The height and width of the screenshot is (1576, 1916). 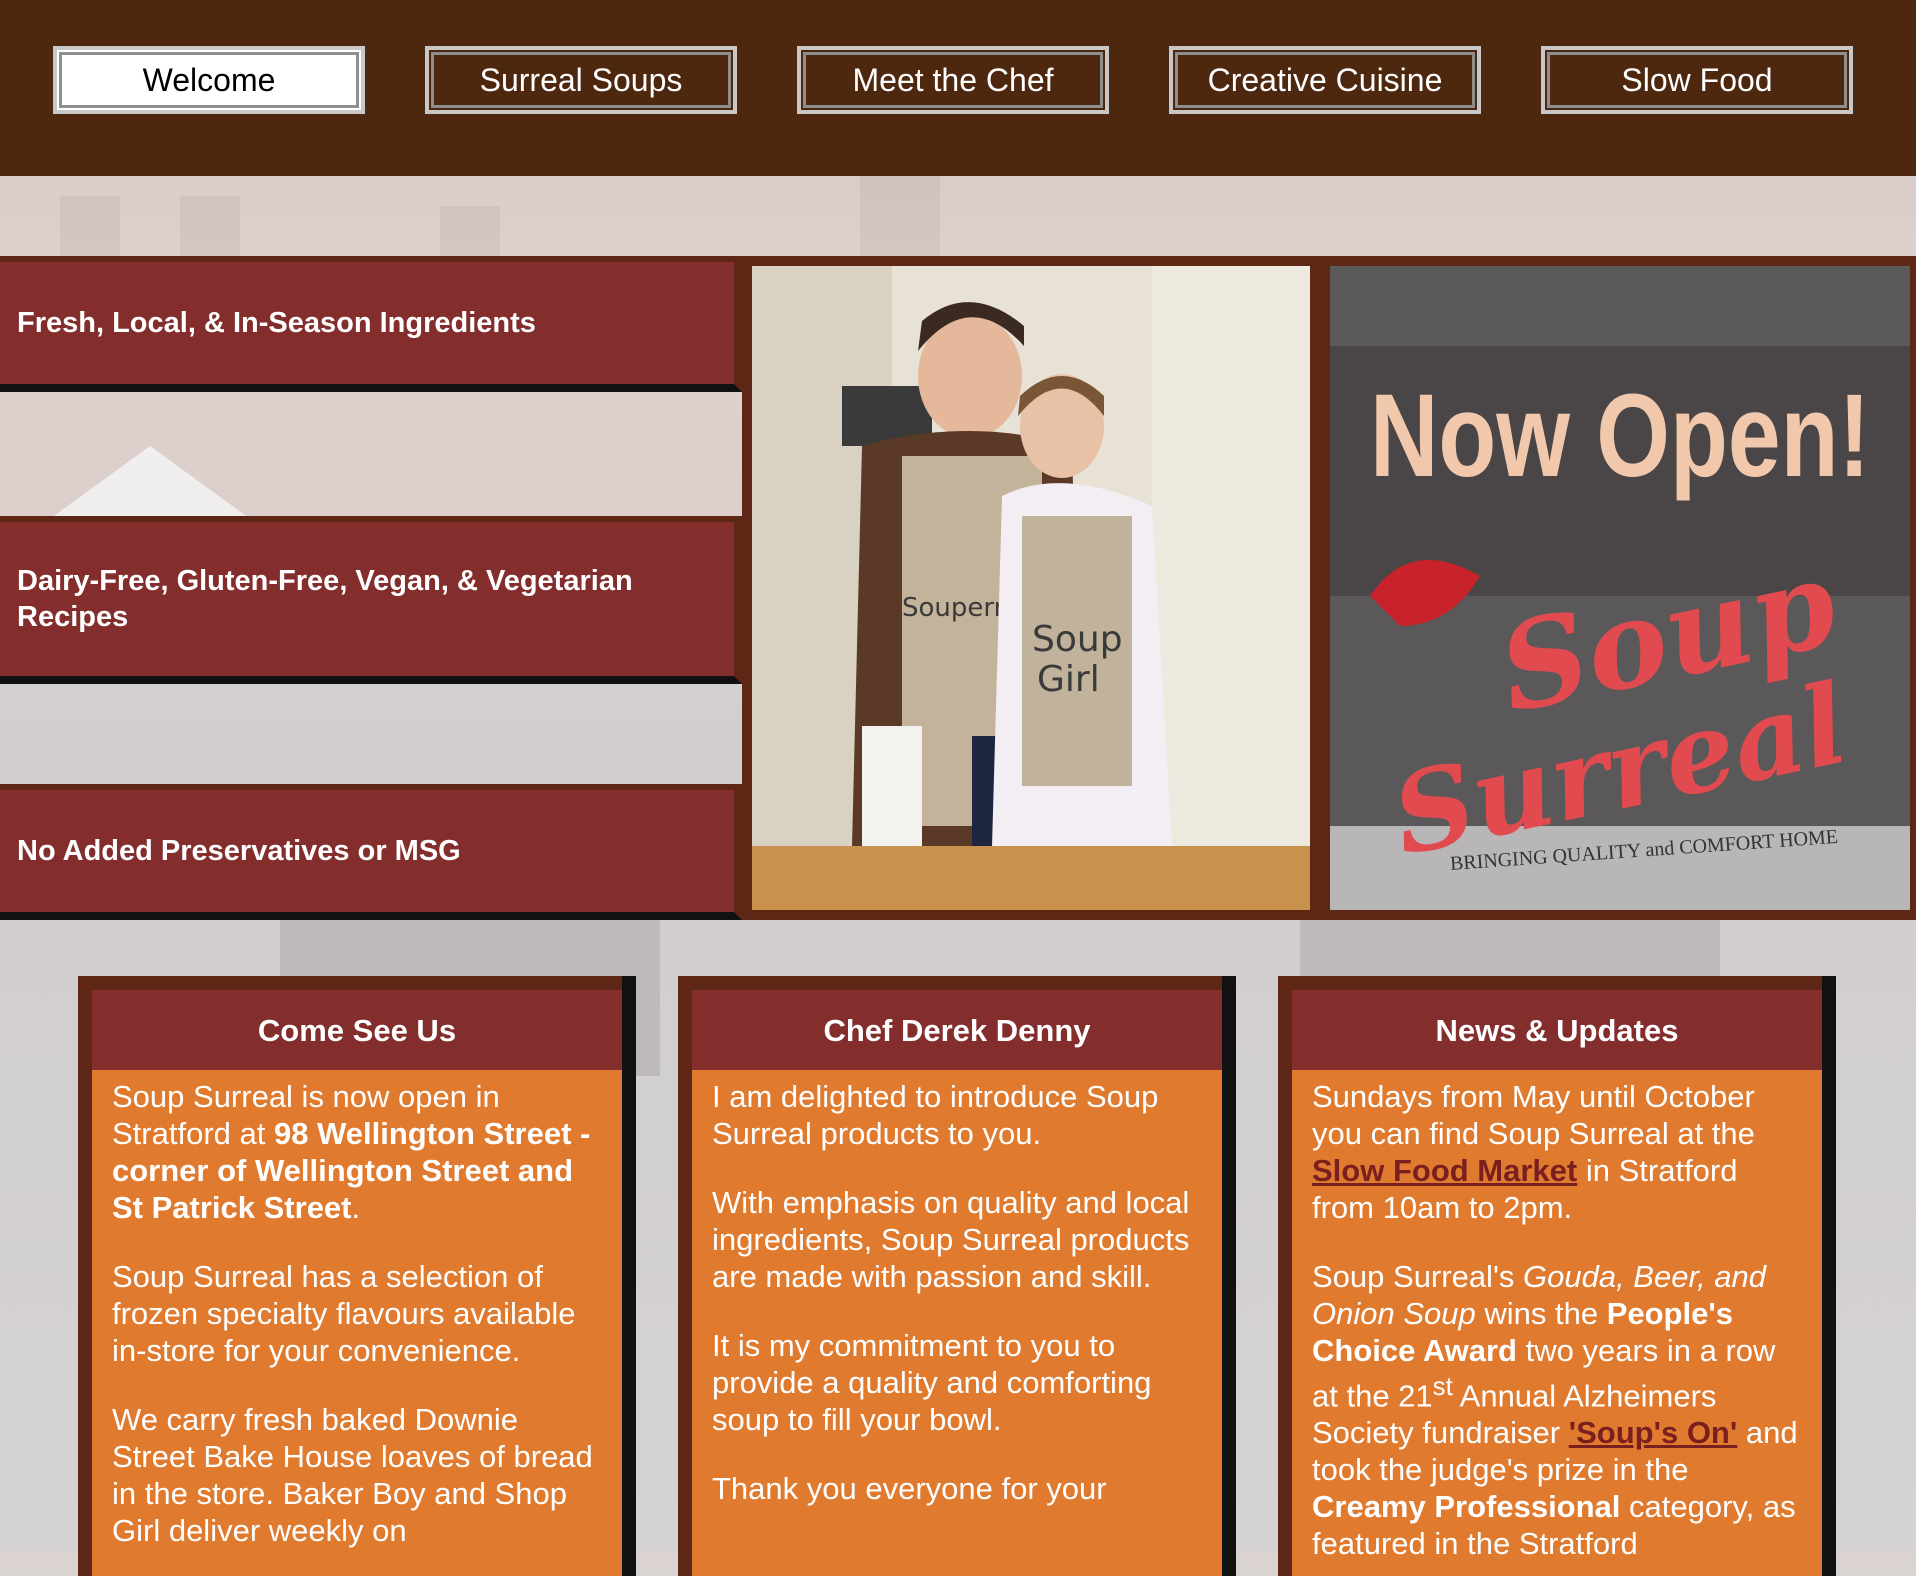 I want to click on card-paragraph: Thank you everyone for your, so click(x=909, y=1488).